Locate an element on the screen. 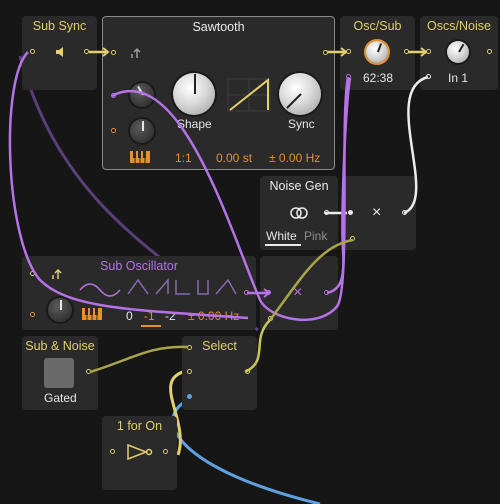  select-module: Select is located at coordinates (219, 373).